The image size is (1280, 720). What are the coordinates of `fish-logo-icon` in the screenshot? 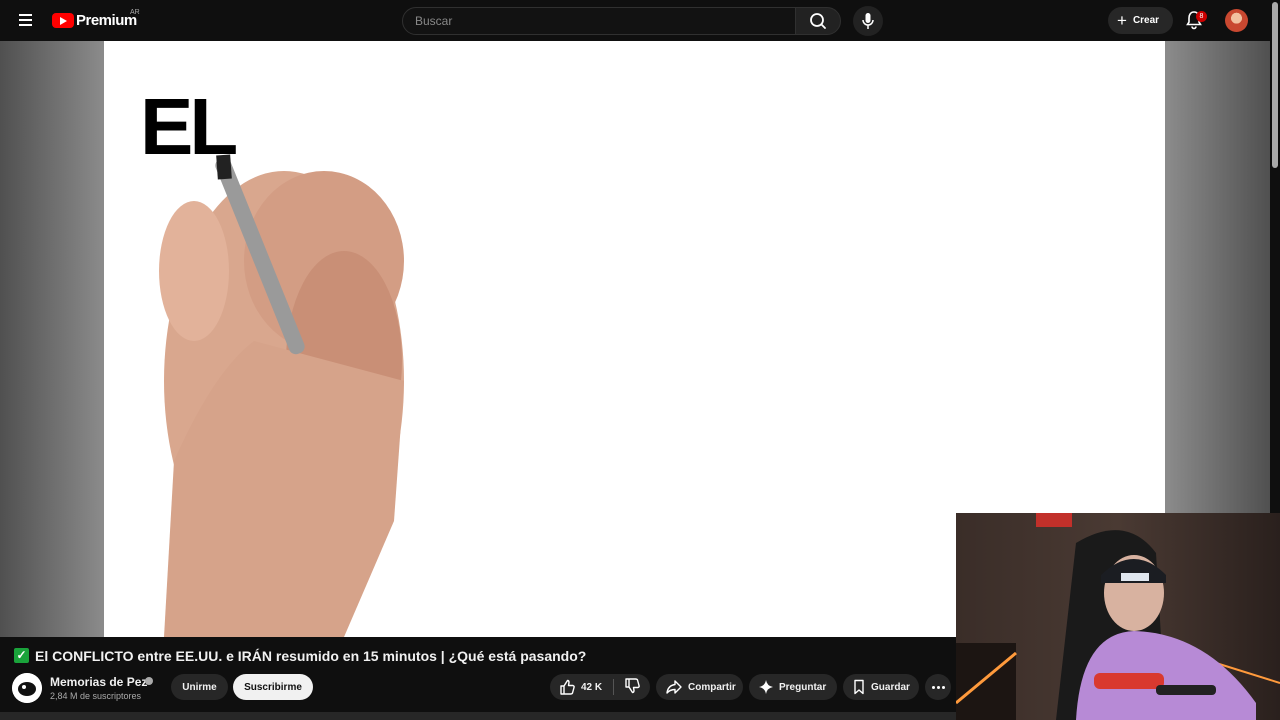 It's located at (27, 688).